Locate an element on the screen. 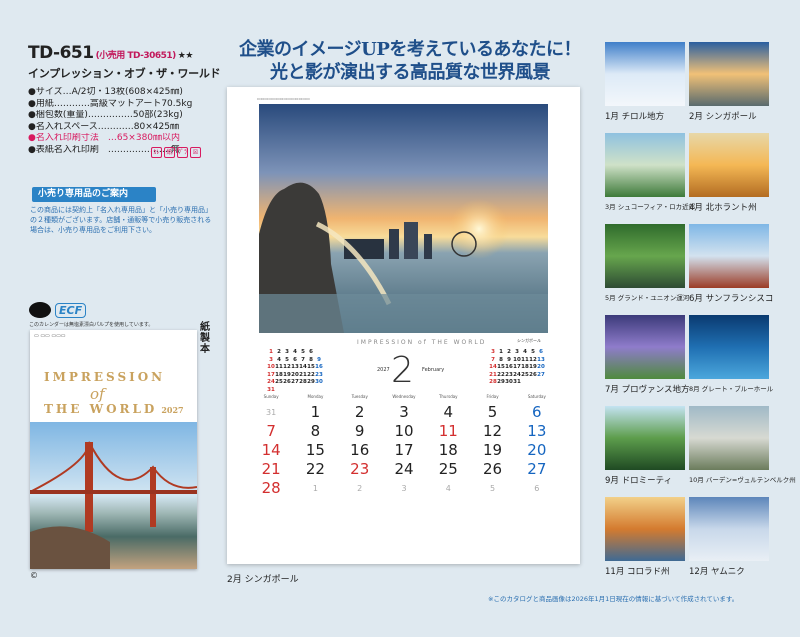  mini-day: 26 is located at coordinates (533, 374).